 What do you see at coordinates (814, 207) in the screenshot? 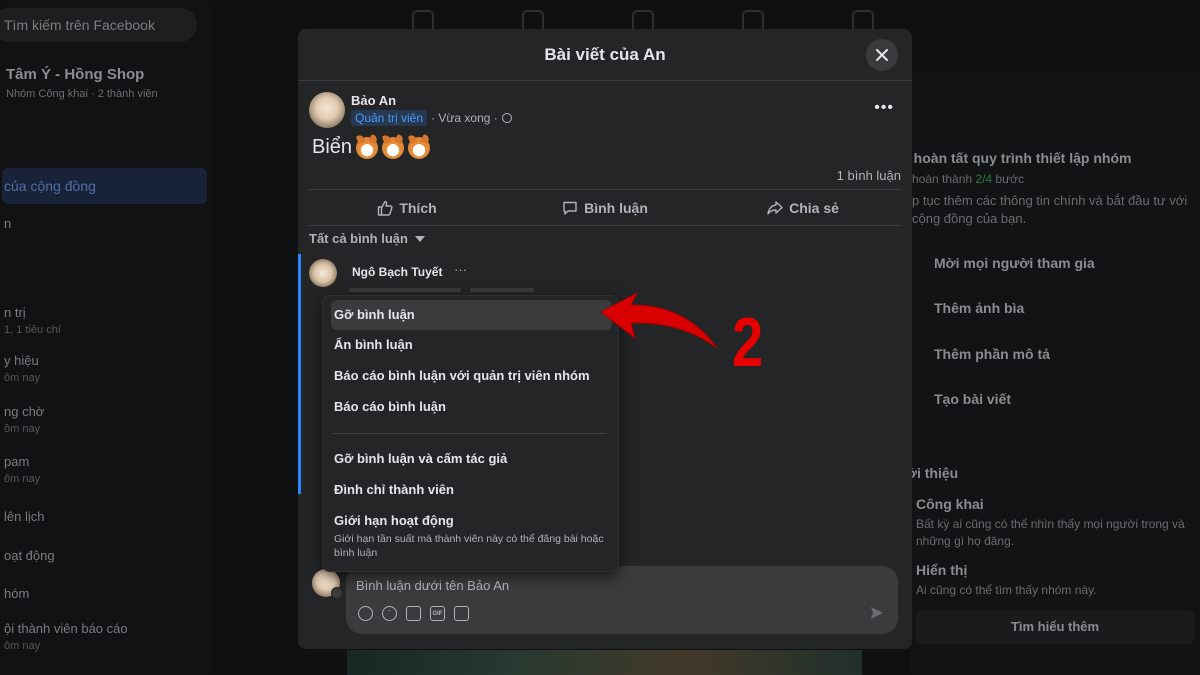
I see `share-label: Chia sẻ` at bounding box center [814, 207].